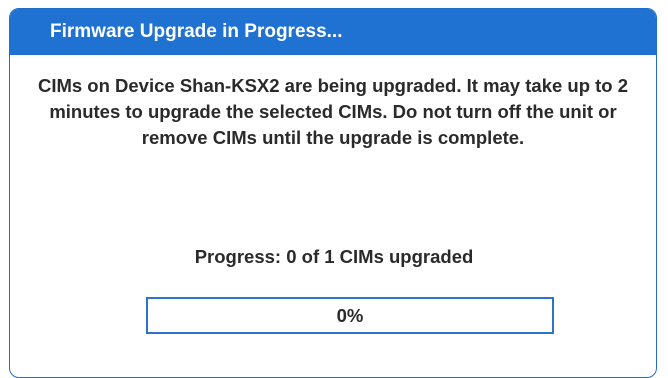 This screenshot has width=668, height=378. I want to click on progress-percent-label: 0%, so click(350, 315).